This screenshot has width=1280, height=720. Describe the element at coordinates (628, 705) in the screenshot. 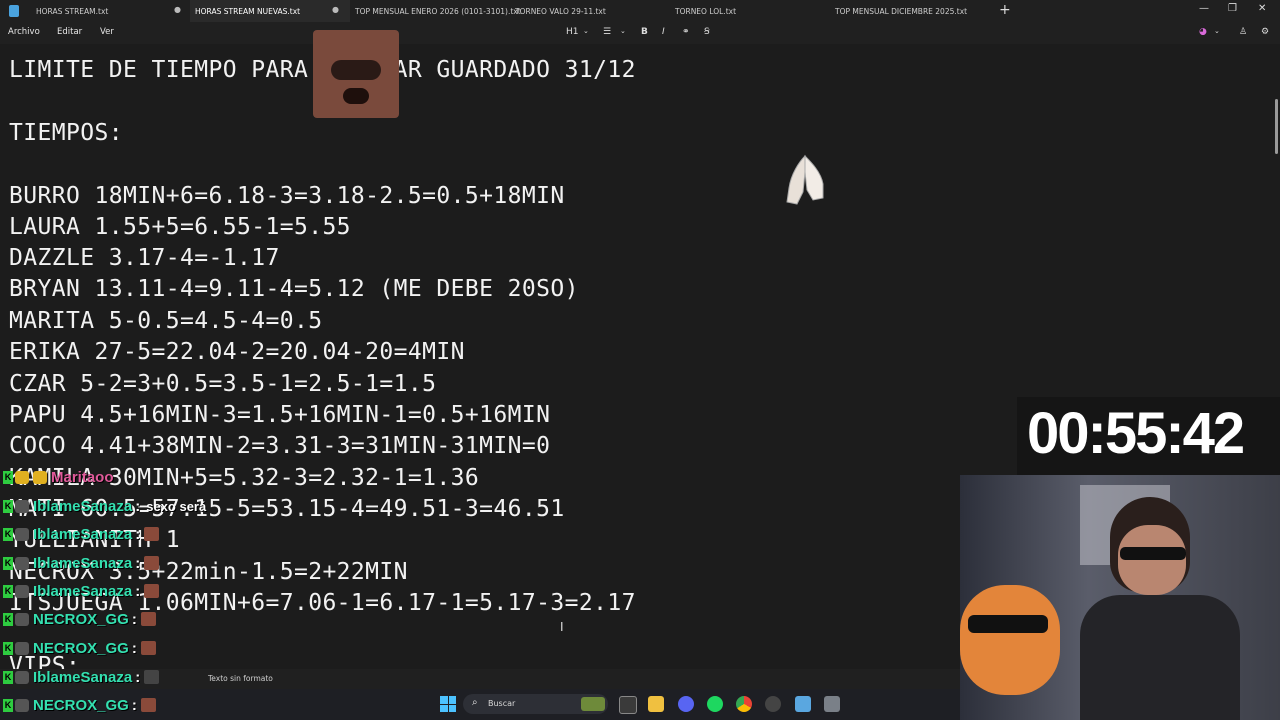

I see `task-view-icon` at that location.